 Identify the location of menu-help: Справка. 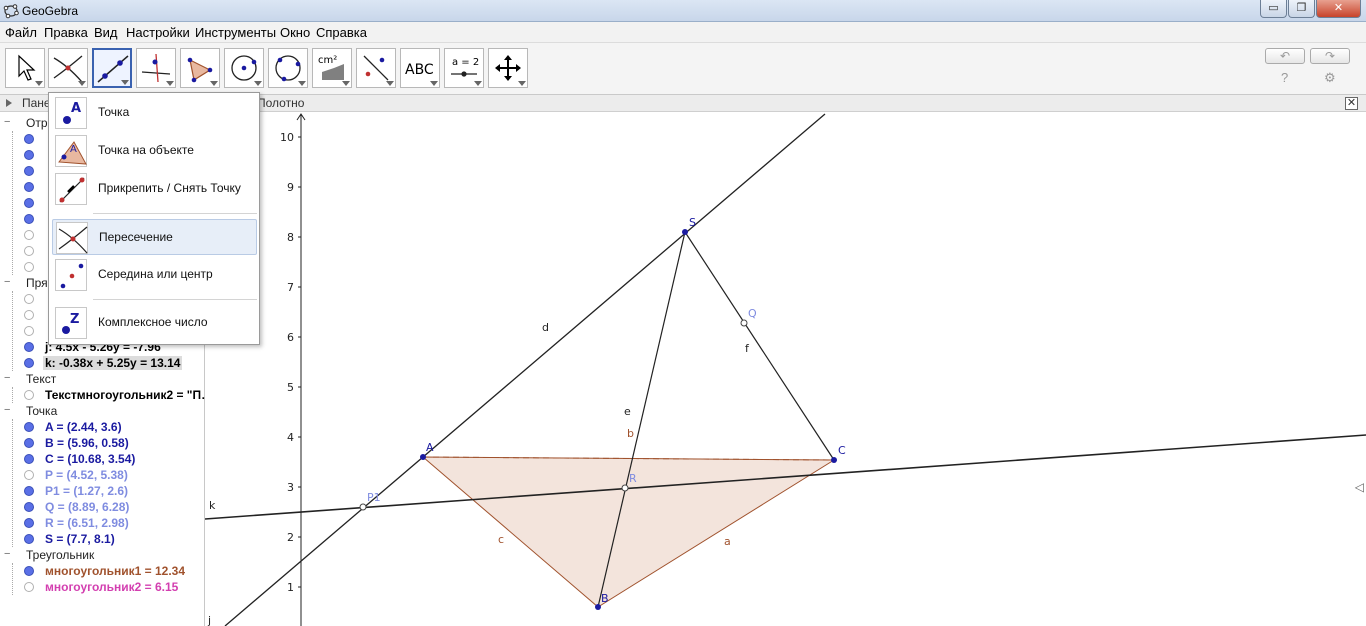
(341, 32).